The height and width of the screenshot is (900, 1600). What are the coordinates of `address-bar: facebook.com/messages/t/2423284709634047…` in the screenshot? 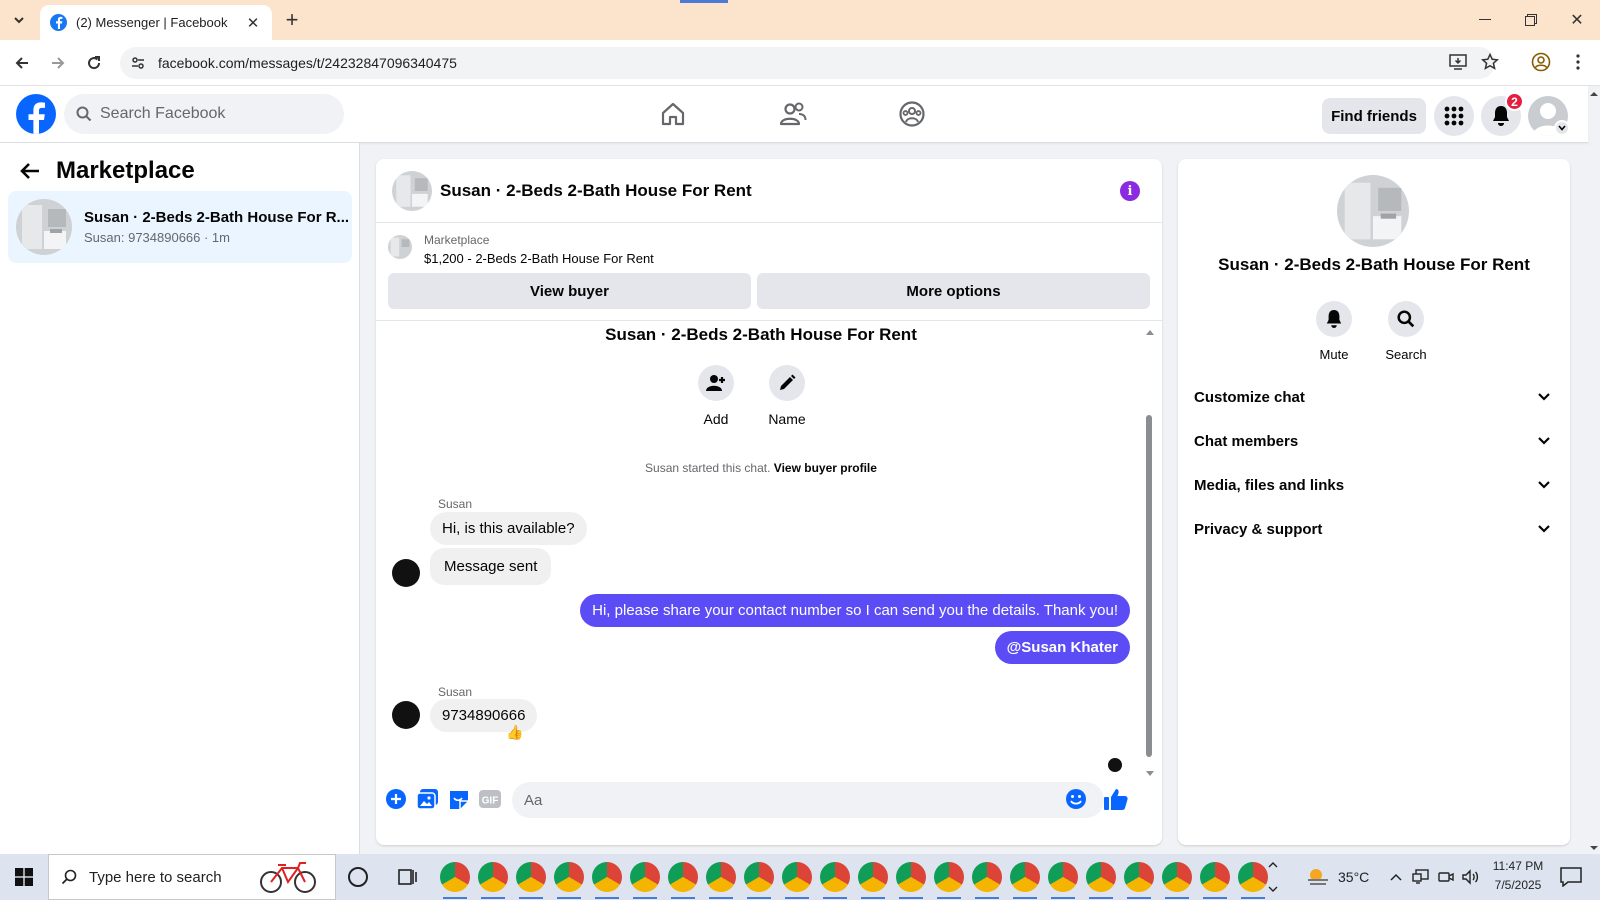 It's located at (807, 63).